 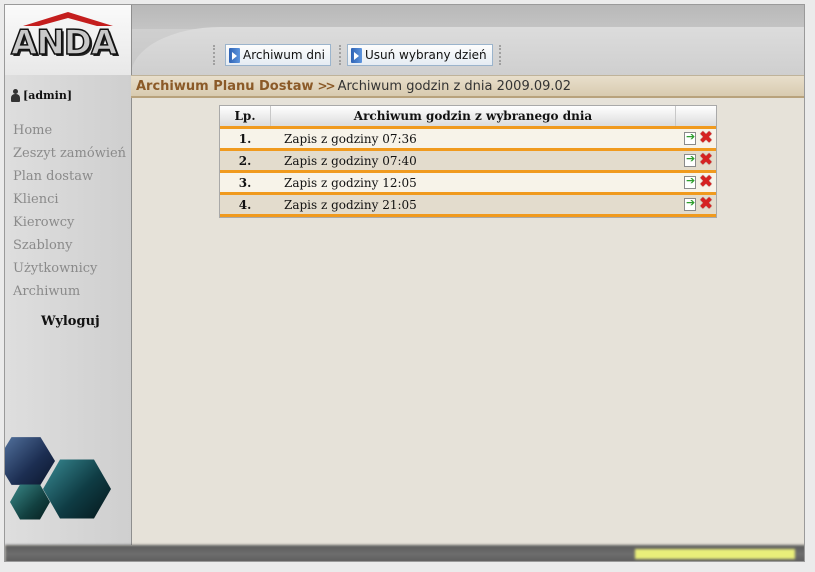 I want to click on table-row: 2. Zapis z godziny 07:40 ✖, so click(x=468, y=162).